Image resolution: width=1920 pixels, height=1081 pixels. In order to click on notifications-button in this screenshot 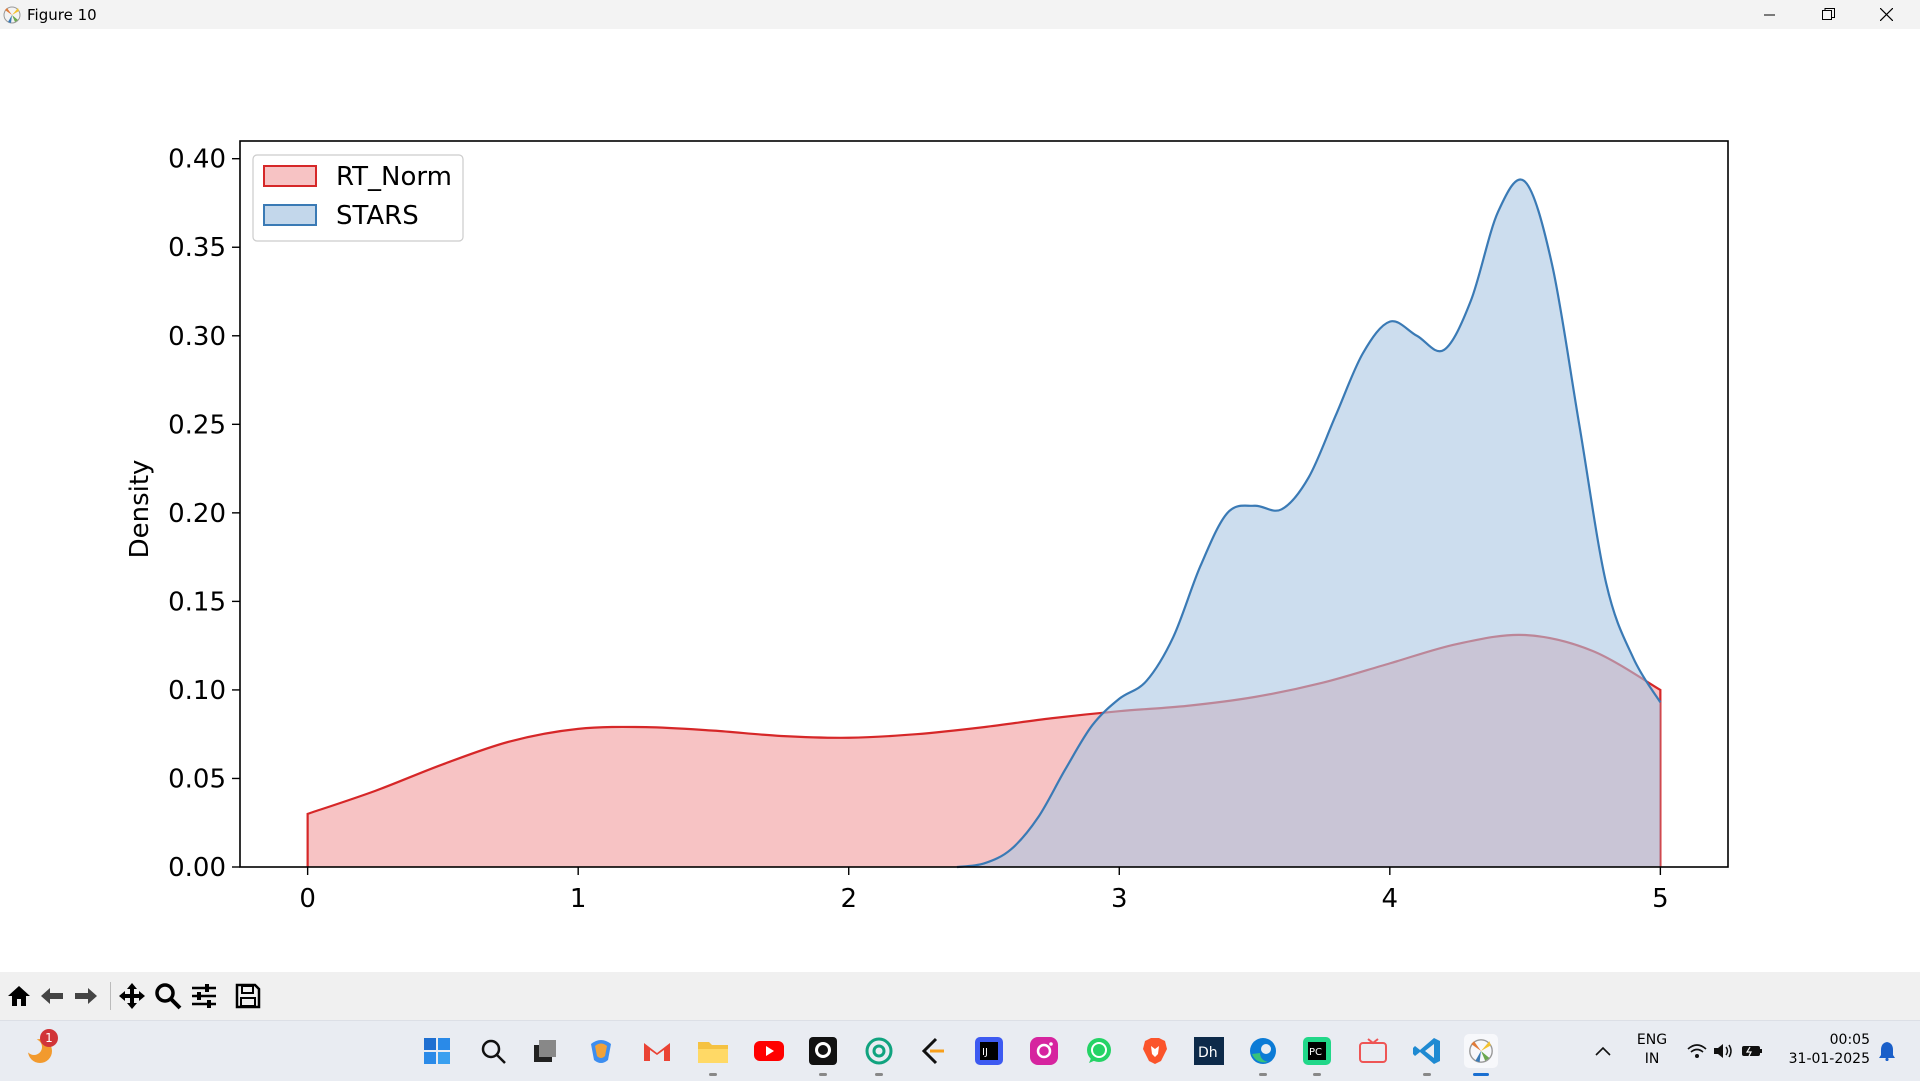, I will do `click(1887, 1051)`.